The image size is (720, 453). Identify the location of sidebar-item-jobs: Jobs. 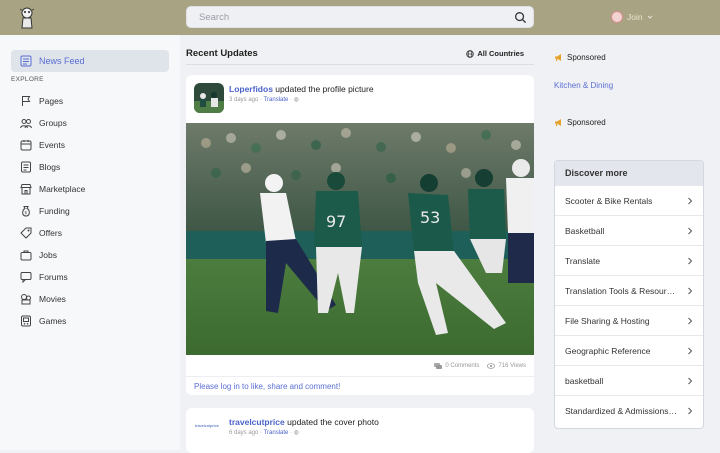
(52, 255).